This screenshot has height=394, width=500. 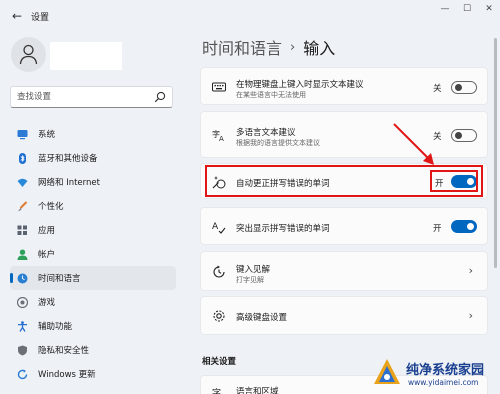 I want to click on apps-icon, so click(x=22, y=230).